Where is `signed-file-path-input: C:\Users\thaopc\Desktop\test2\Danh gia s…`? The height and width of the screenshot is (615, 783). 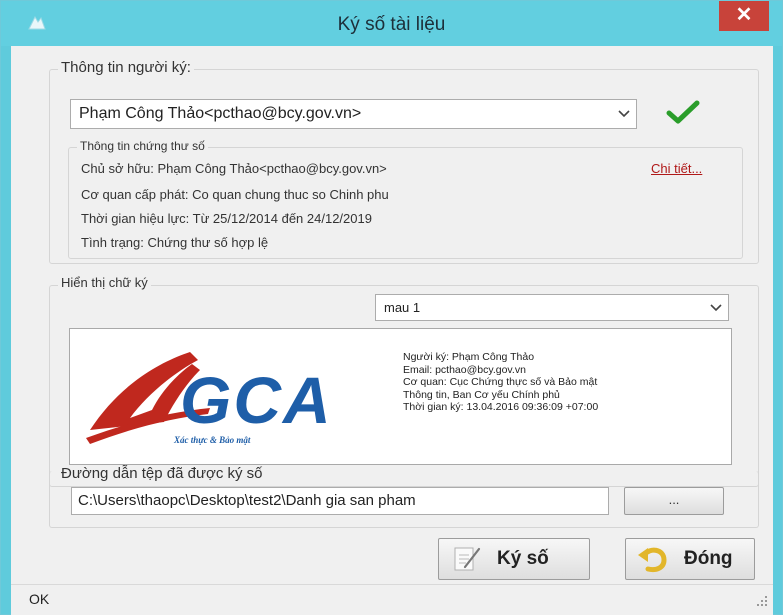 signed-file-path-input: C:\Users\thaopc\Desktop\test2\Danh gia s… is located at coordinates (340, 501).